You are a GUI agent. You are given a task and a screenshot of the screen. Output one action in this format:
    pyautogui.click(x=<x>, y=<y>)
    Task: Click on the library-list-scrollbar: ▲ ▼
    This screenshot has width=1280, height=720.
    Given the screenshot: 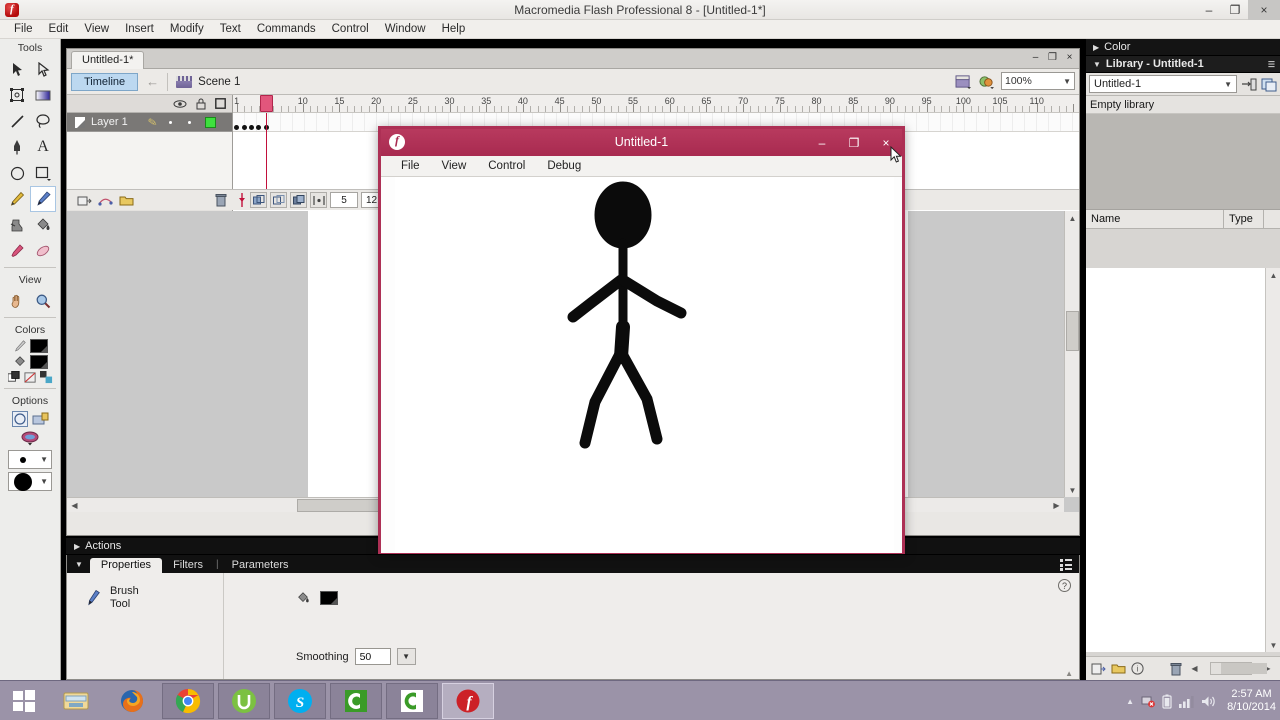 What is the action you would take?
    pyautogui.click(x=1272, y=460)
    